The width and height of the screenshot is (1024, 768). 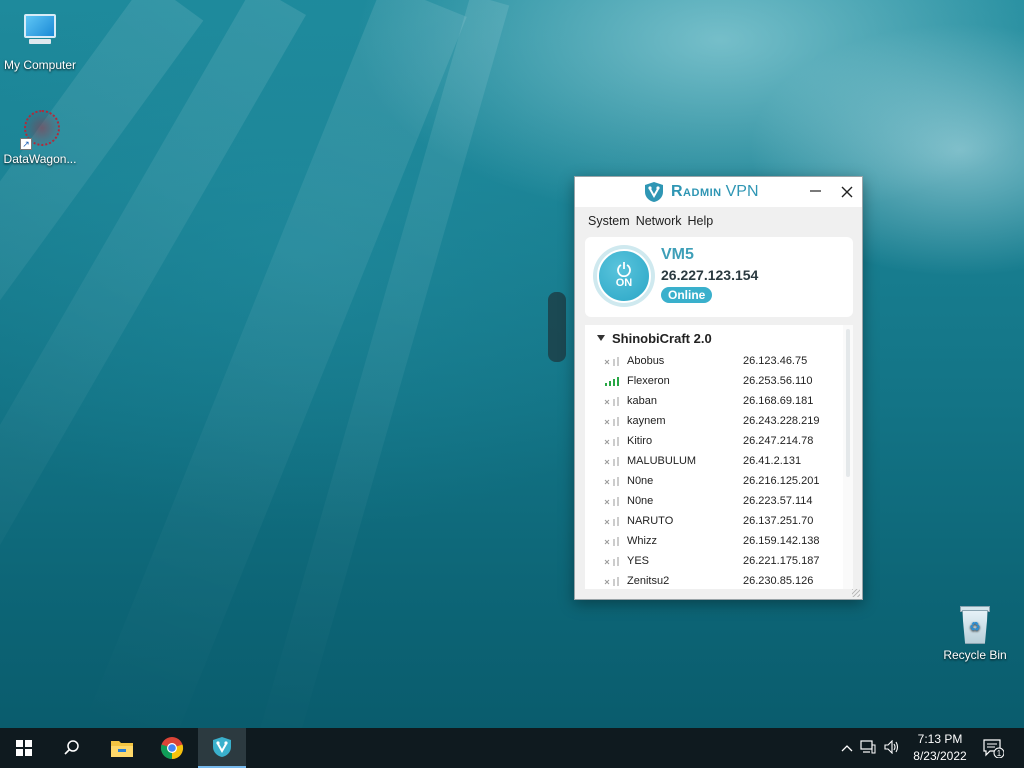 I want to click on network-member-row: NARUTO 26.137.251.70, so click(x=714, y=522).